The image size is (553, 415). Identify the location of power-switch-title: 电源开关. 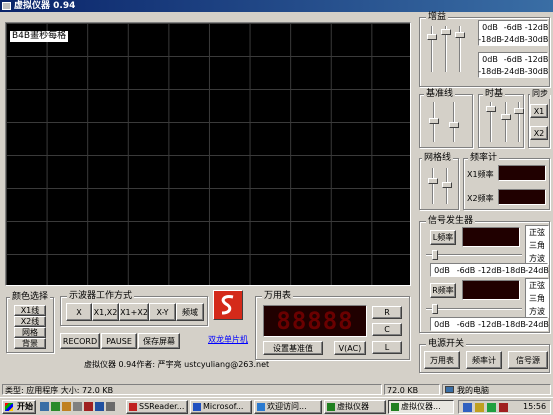
(446, 344).